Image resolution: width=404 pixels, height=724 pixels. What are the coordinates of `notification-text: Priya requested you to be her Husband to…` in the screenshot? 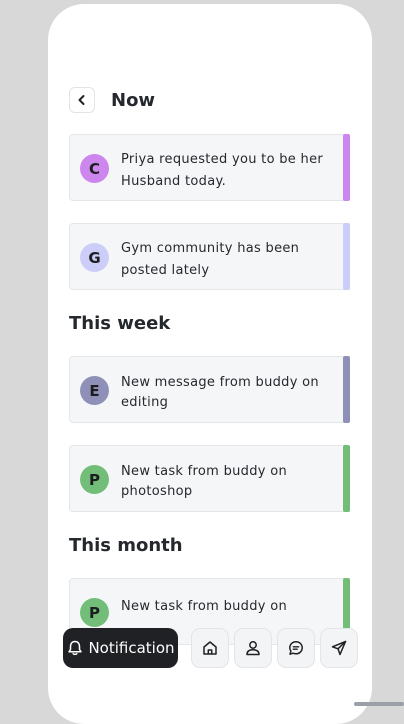 It's located at (222, 170).